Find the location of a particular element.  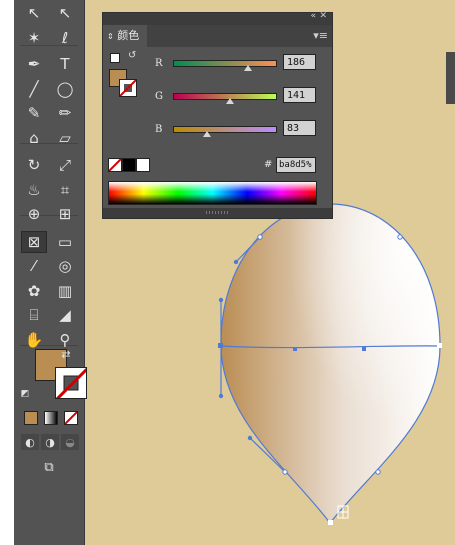

green-slider is located at coordinates (225, 98).